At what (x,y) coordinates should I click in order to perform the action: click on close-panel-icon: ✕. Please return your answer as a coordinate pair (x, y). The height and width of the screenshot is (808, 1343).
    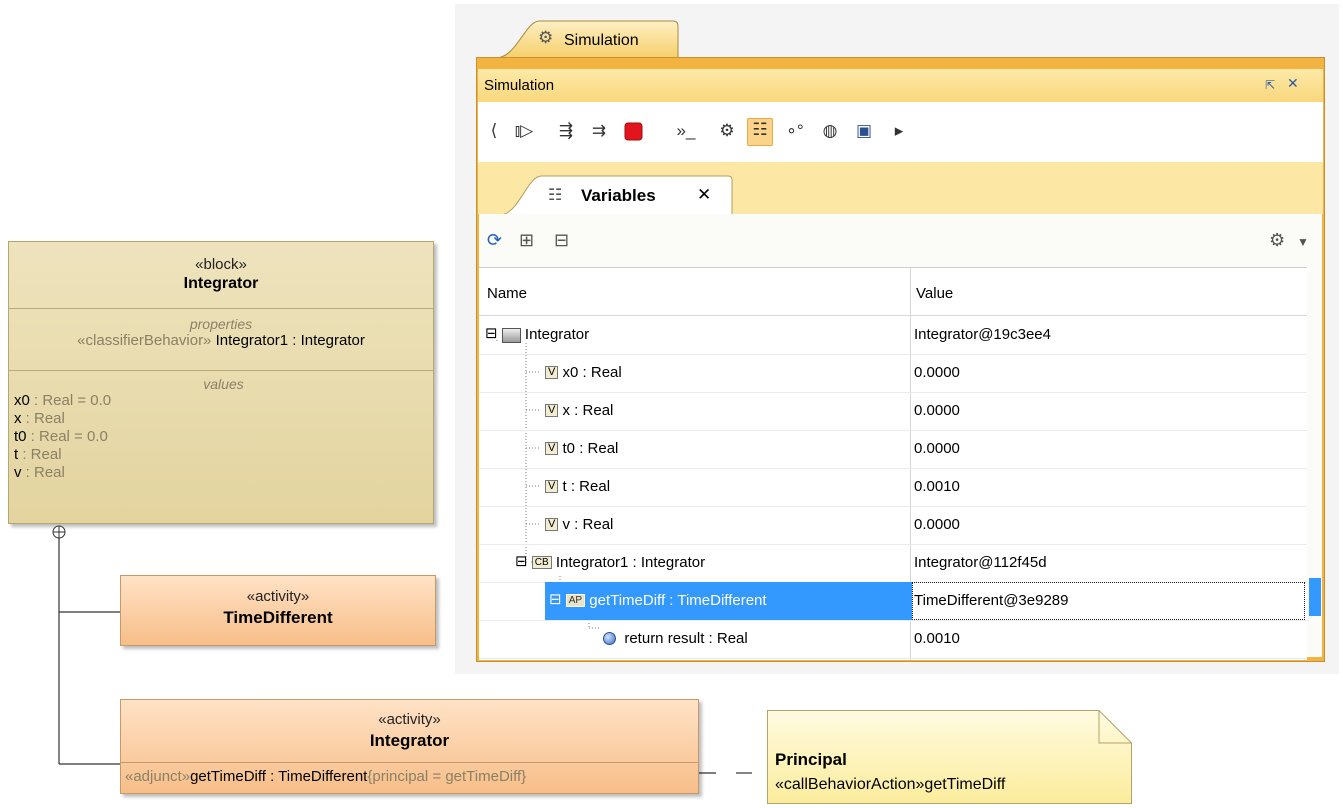
    Looking at the image, I should click on (1293, 83).